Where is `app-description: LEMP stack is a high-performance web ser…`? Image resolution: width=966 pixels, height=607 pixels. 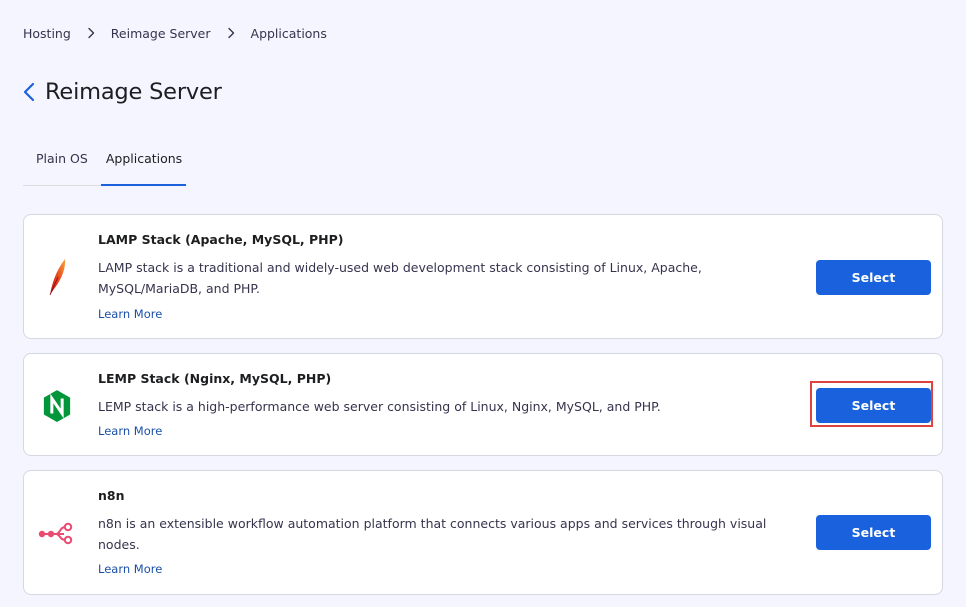 app-description: LEMP stack is a high-performance web ser… is located at coordinates (379, 406).